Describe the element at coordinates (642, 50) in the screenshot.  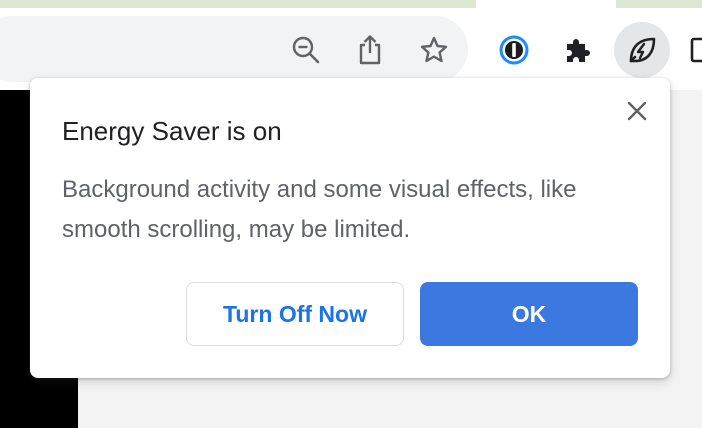
I see `energy-saver-leaf-icon` at that location.